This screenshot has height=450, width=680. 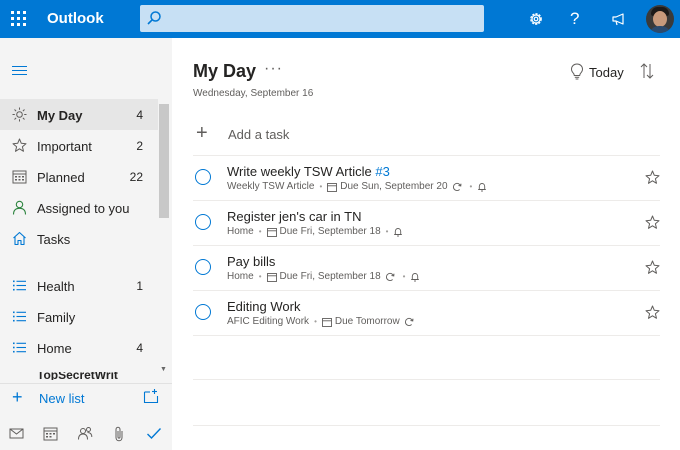 I want to click on scroll-down-arrow-icon: ▼, so click(x=163, y=369).